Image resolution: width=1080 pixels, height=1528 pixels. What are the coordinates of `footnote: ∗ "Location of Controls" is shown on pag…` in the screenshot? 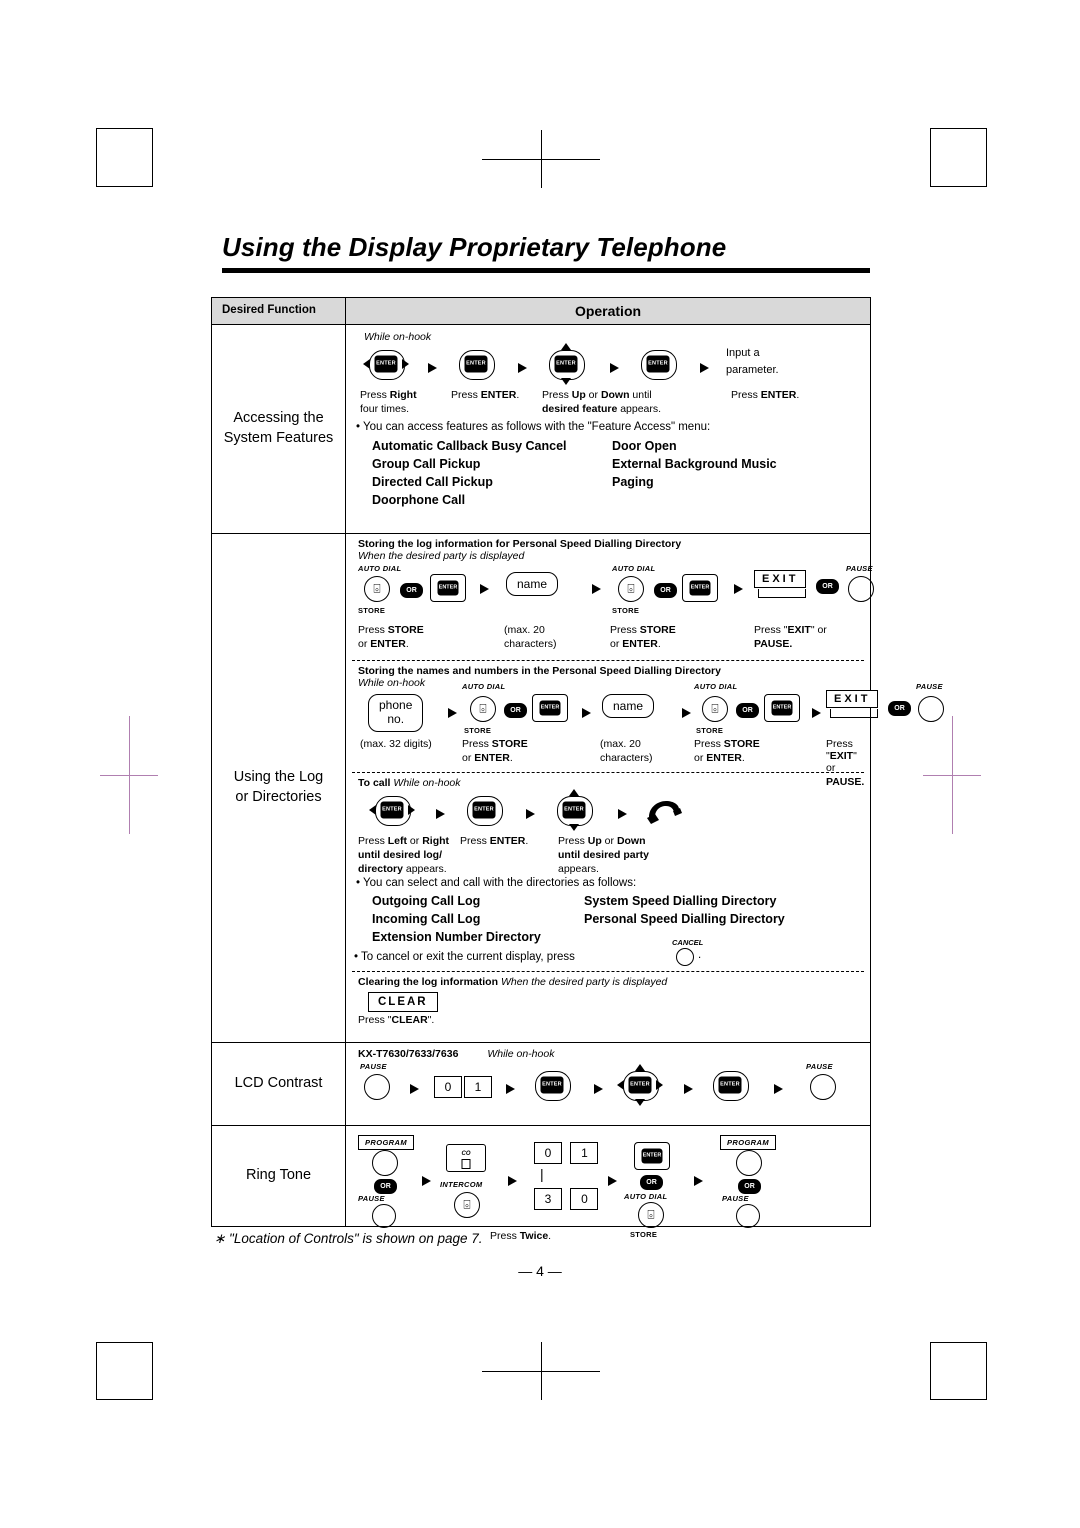 It's located at (348, 1238).